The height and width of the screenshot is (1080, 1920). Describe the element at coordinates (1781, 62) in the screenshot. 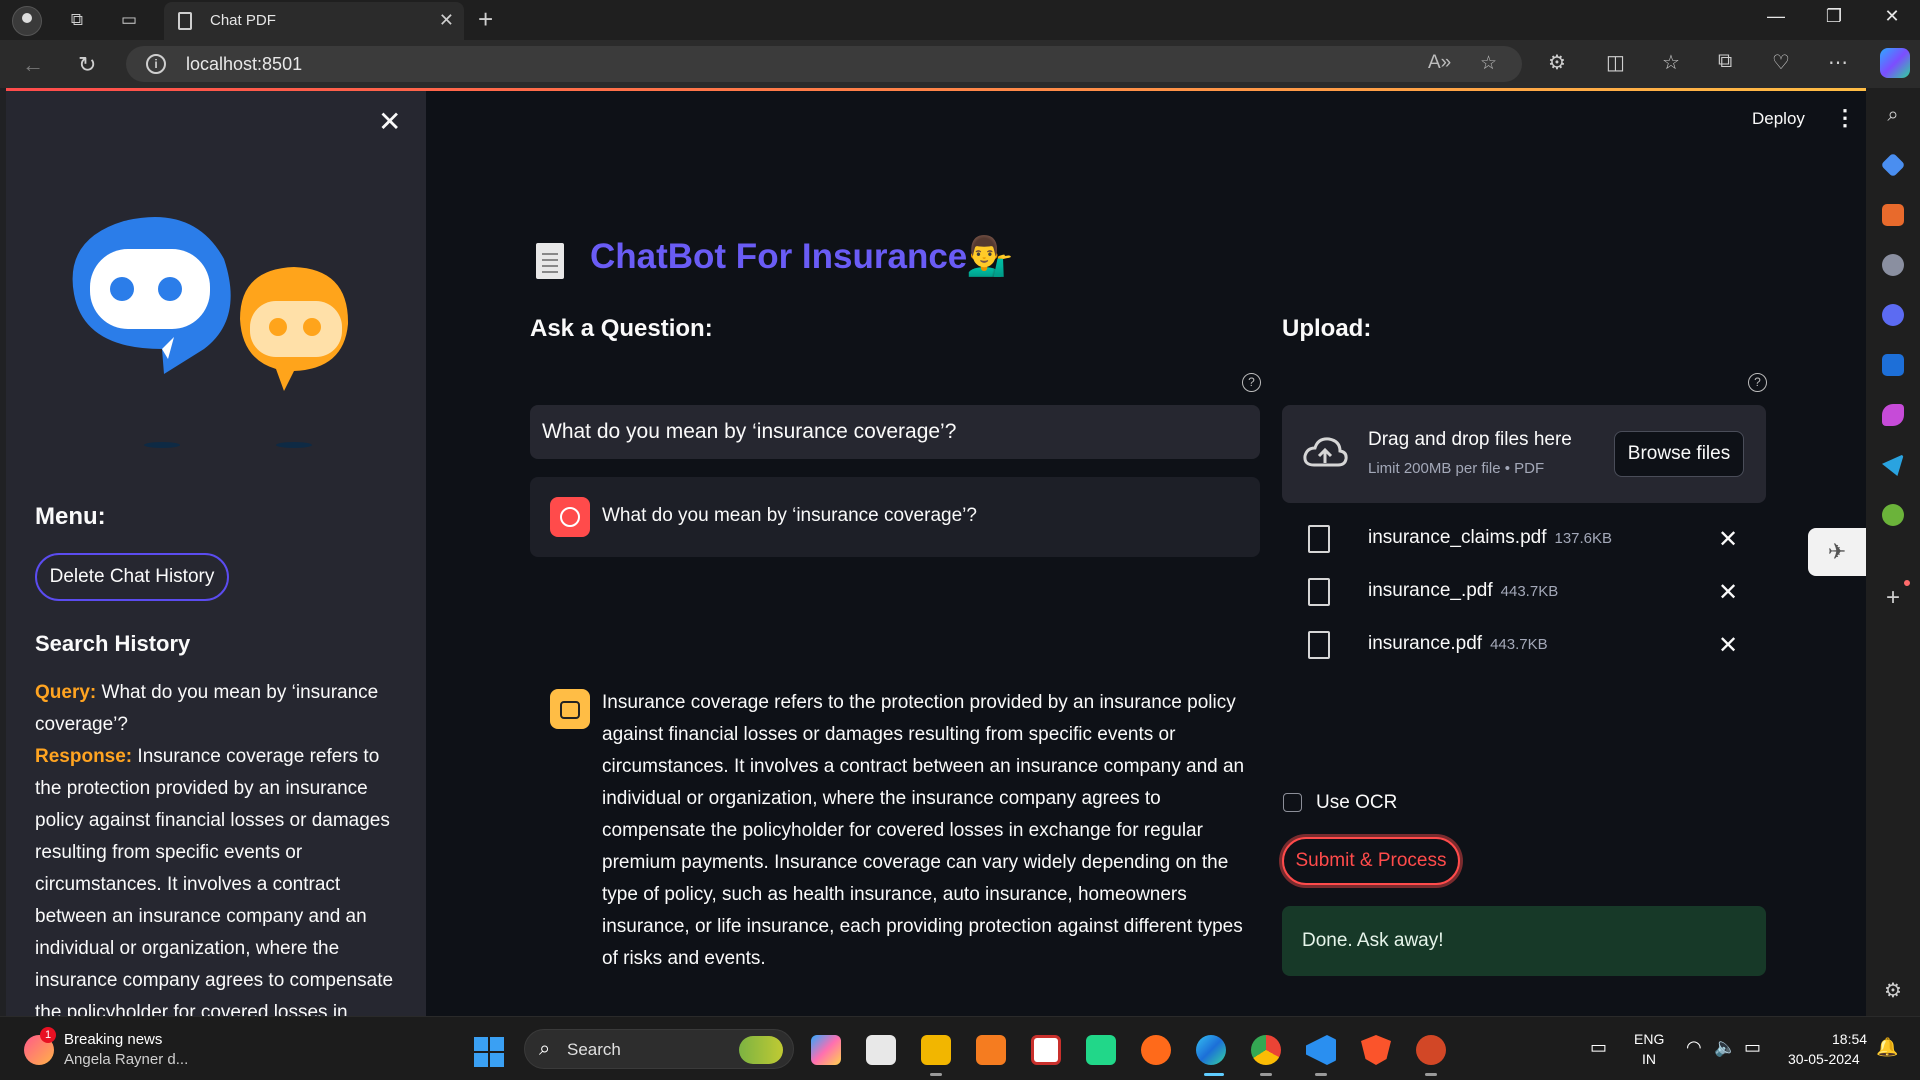

I see `browser-essentials-icon: ♡` at that location.